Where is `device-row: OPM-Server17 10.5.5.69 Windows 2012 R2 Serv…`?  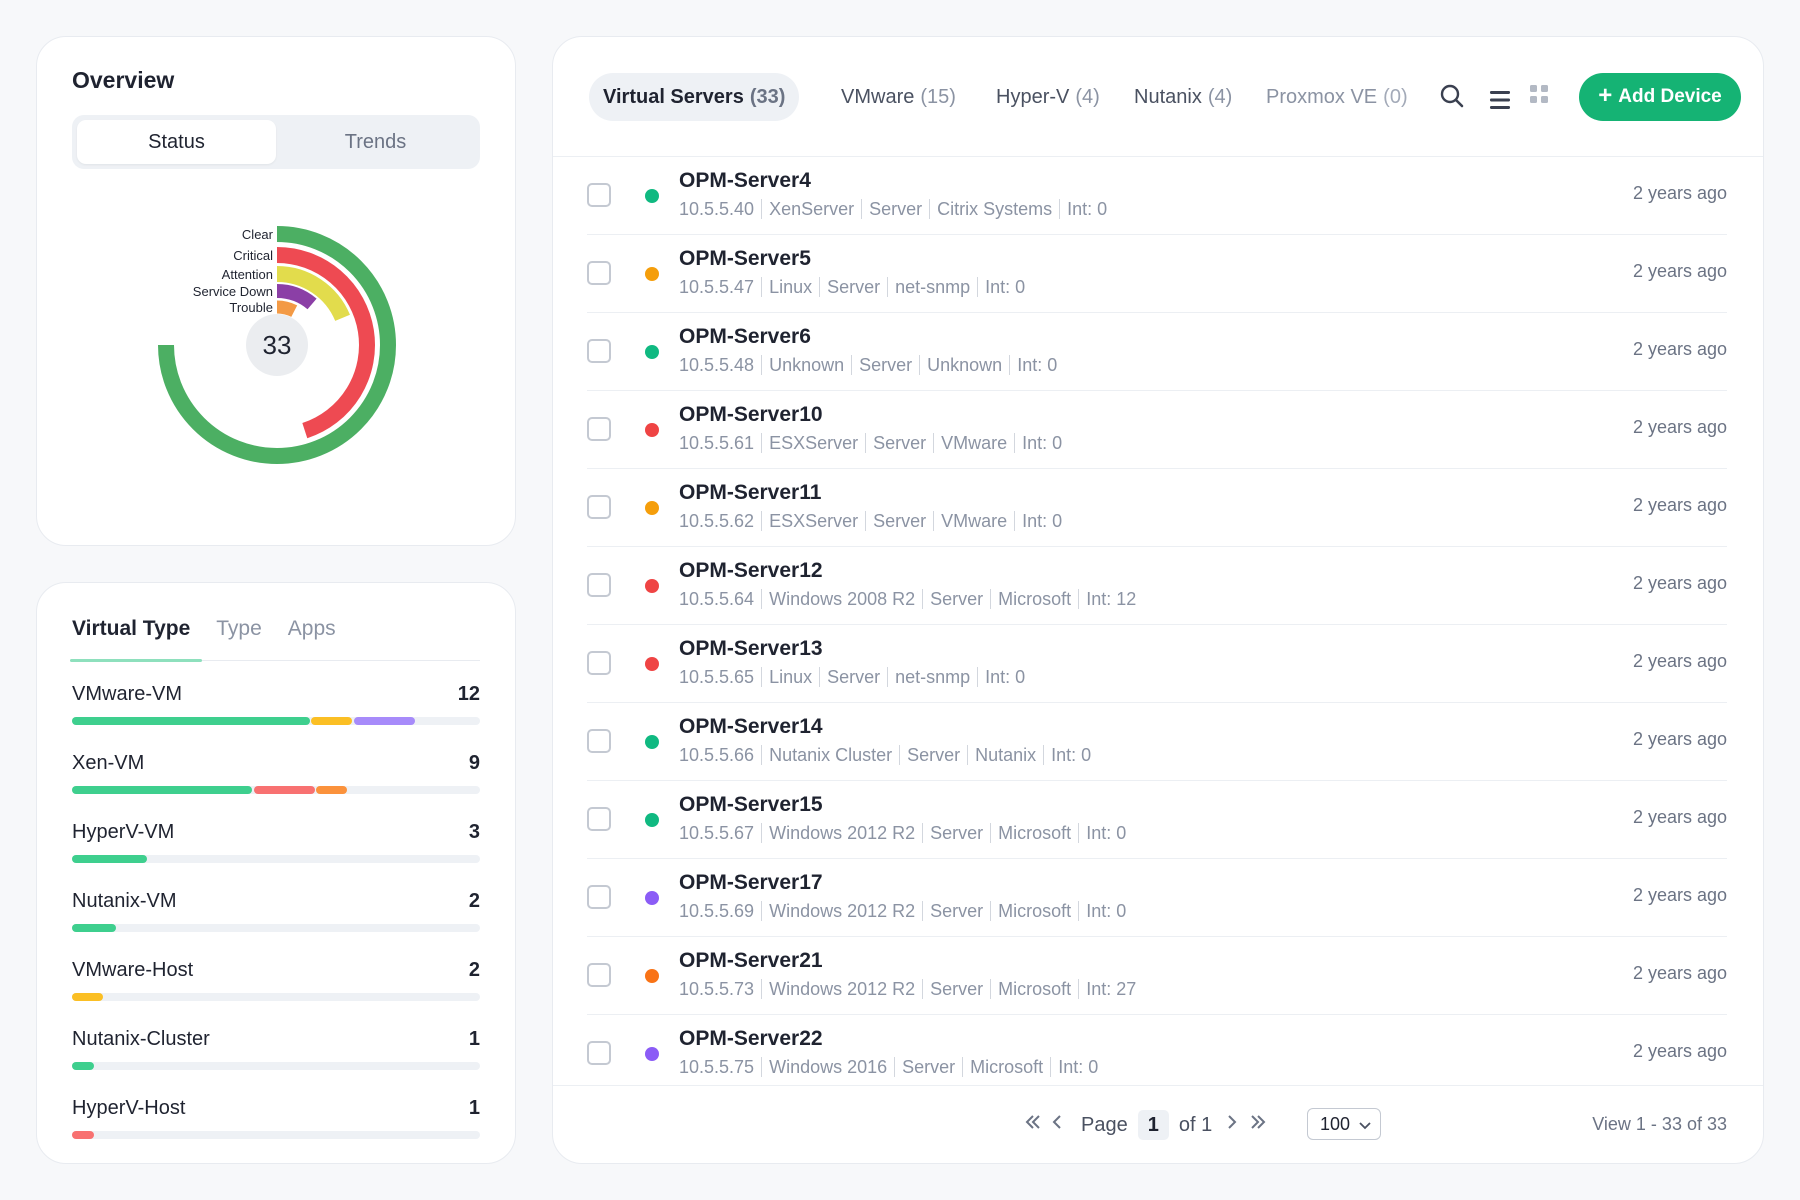
device-row: OPM-Server17 10.5.5.69 Windows 2012 R2 Serv… is located at coordinates (1157, 898).